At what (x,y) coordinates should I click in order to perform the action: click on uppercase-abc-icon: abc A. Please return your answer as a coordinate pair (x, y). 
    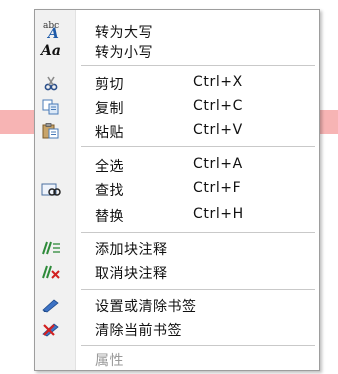
    Looking at the image, I should click on (51, 31).